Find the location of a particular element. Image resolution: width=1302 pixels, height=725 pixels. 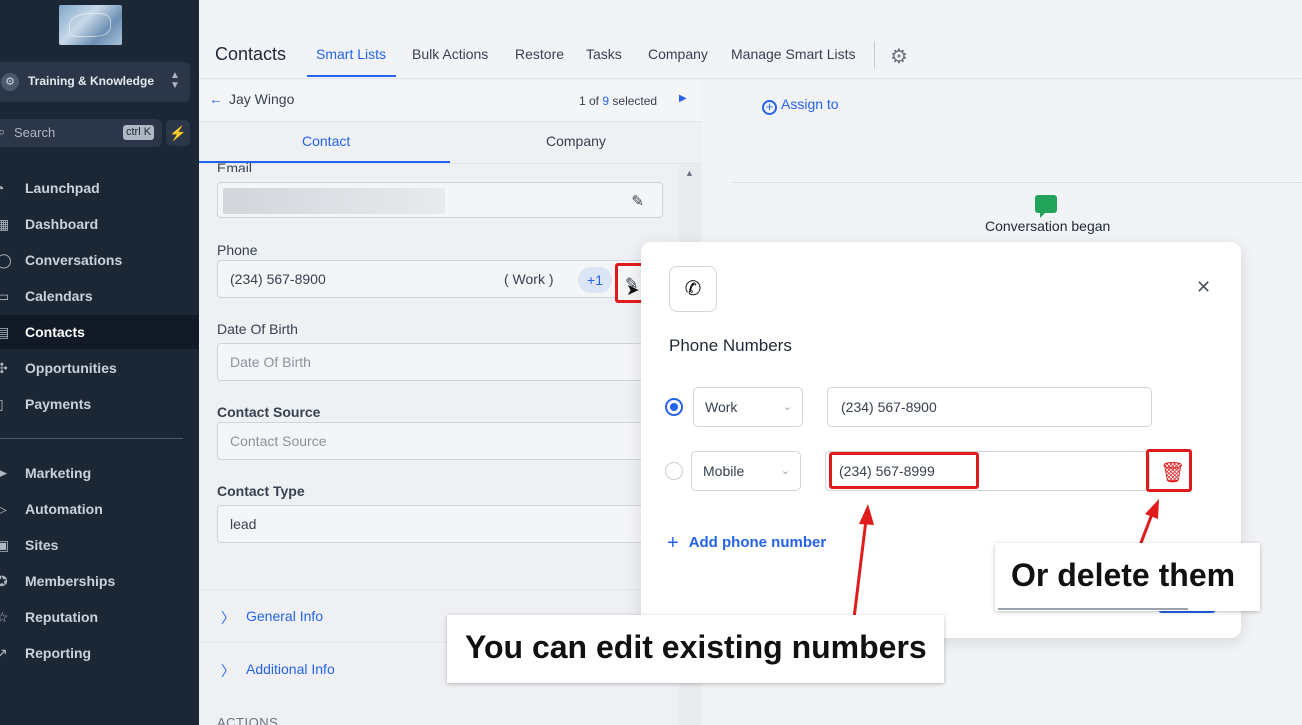

modal-footer-edge is located at coordinates (1093, 609).